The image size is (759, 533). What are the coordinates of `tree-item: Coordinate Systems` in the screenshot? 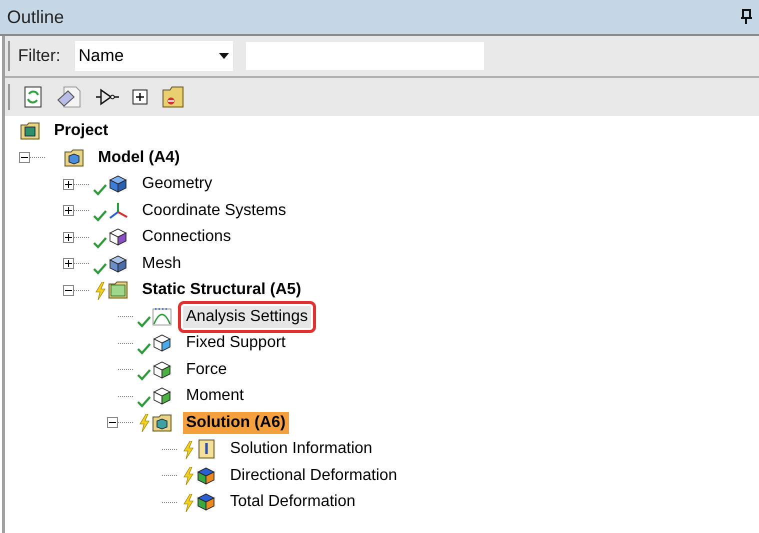 It's located at (214, 211).